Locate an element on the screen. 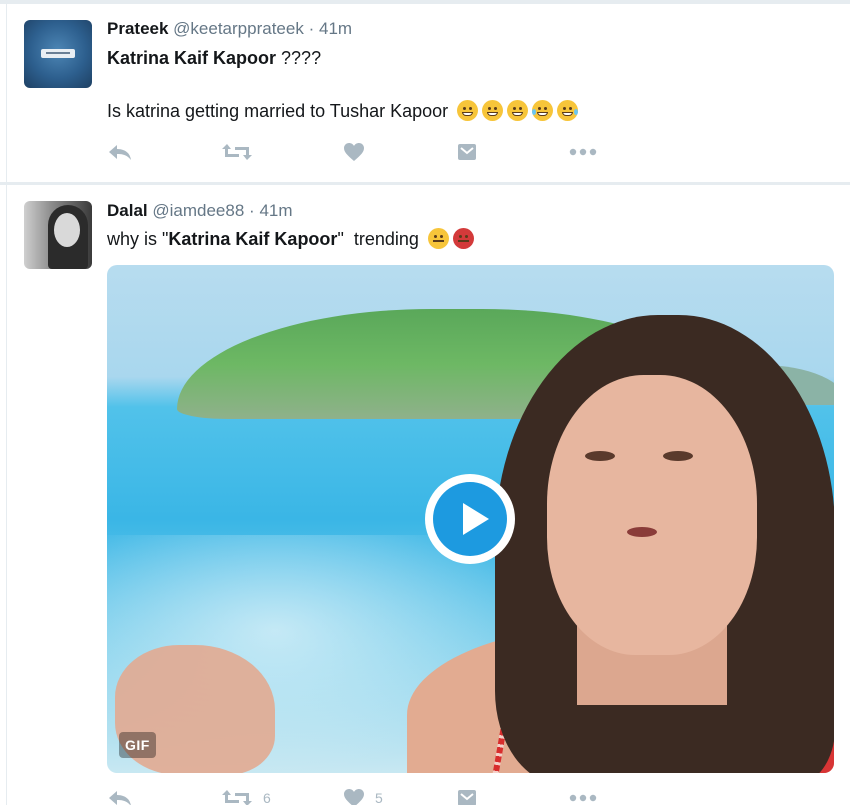 This screenshot has width=850, height=805. like-count: 5 is located at coordinates (379, 797).